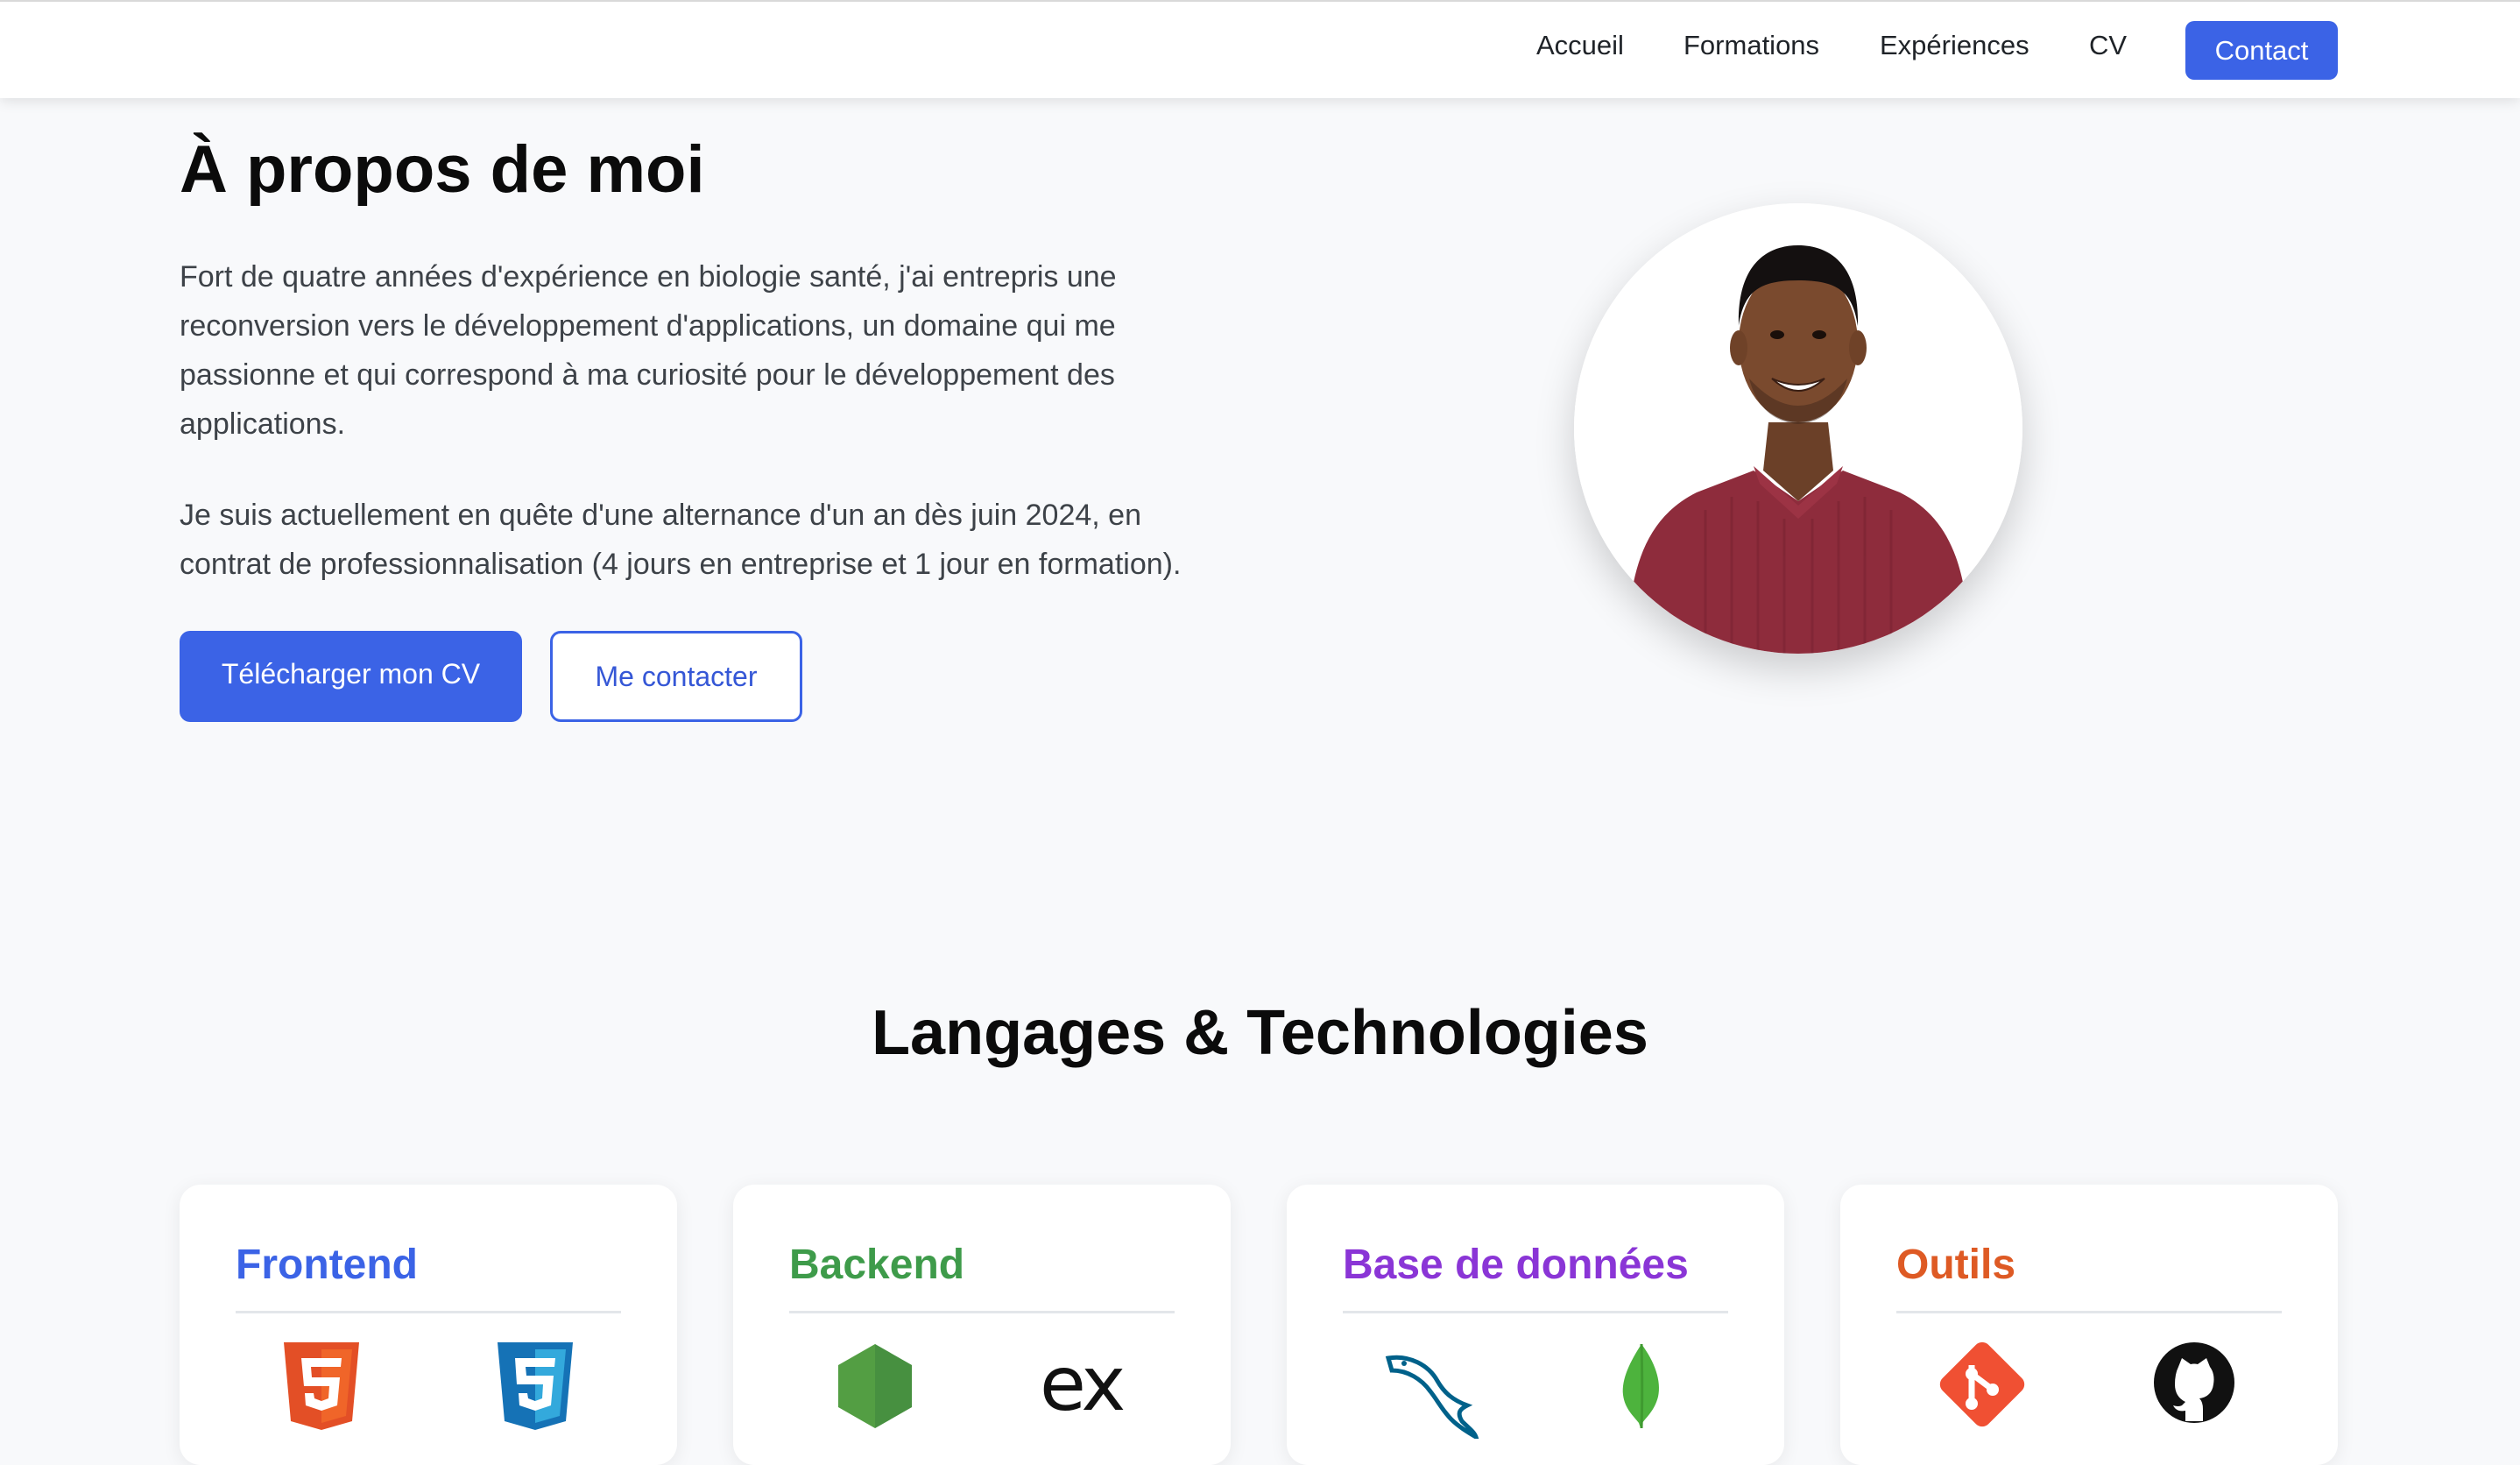 Image resolution: width=2520 pixels, height=1465 pixels. What do you see at coordinates (535, 1386) in the screenshot?
I see `css3-icon` at bounding box center [535, 1386].